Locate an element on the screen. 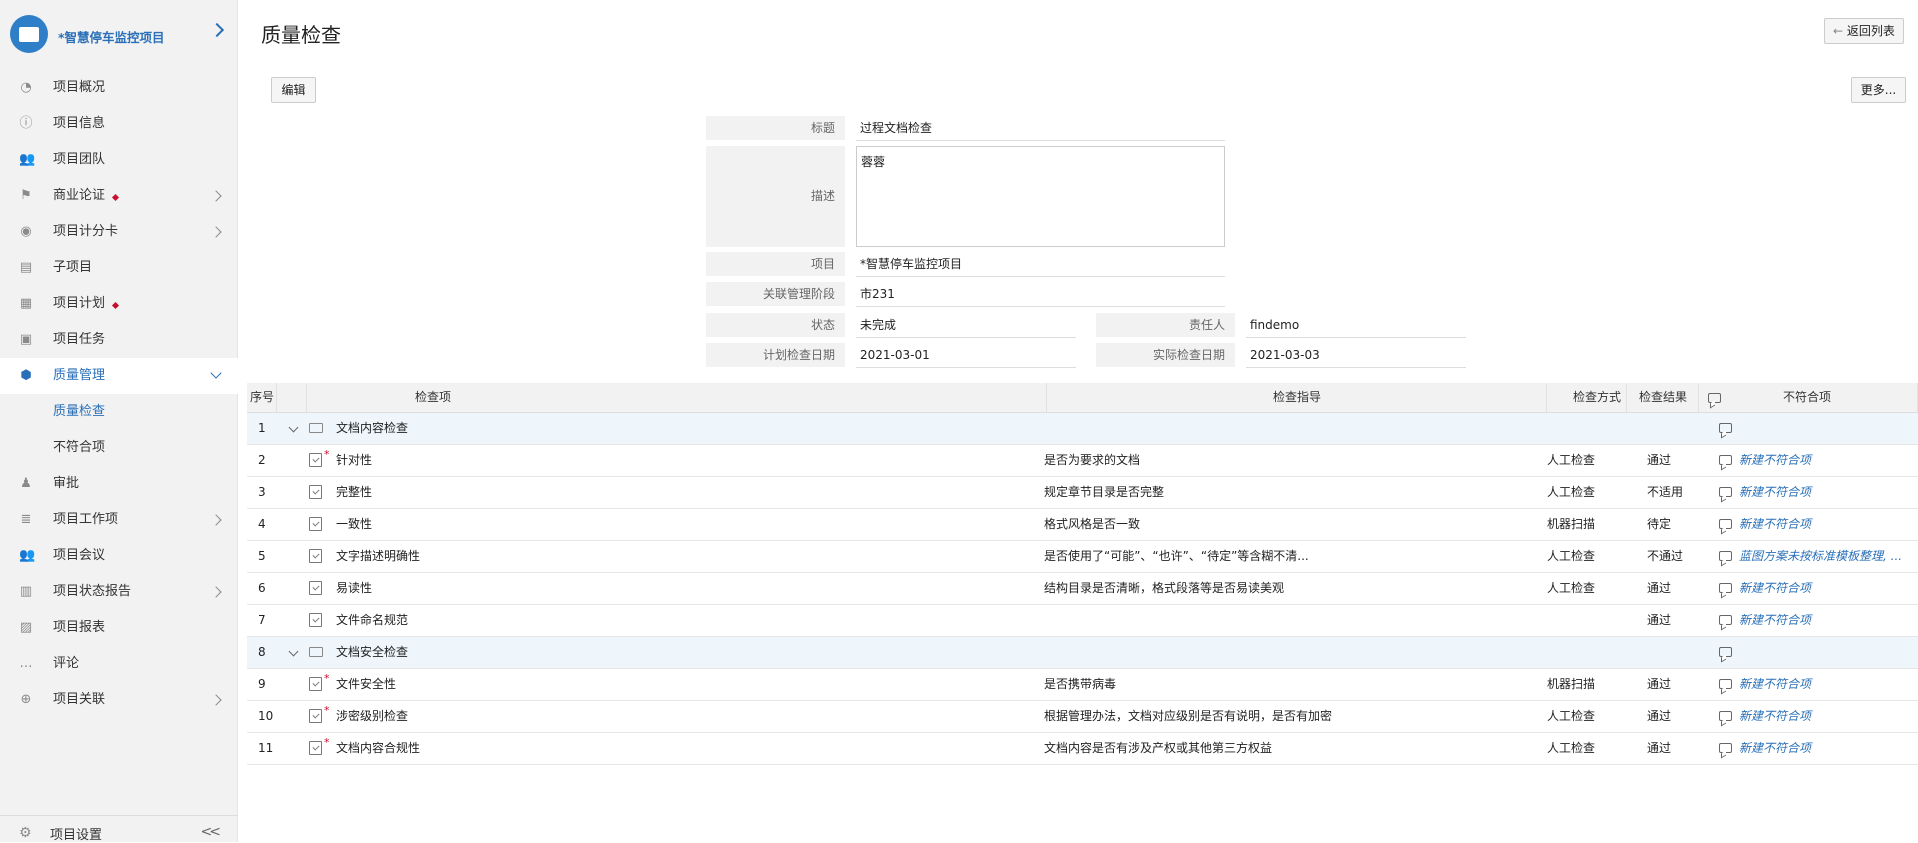  col-result-header: 检查结果 is located at coordinates (1663, 397).